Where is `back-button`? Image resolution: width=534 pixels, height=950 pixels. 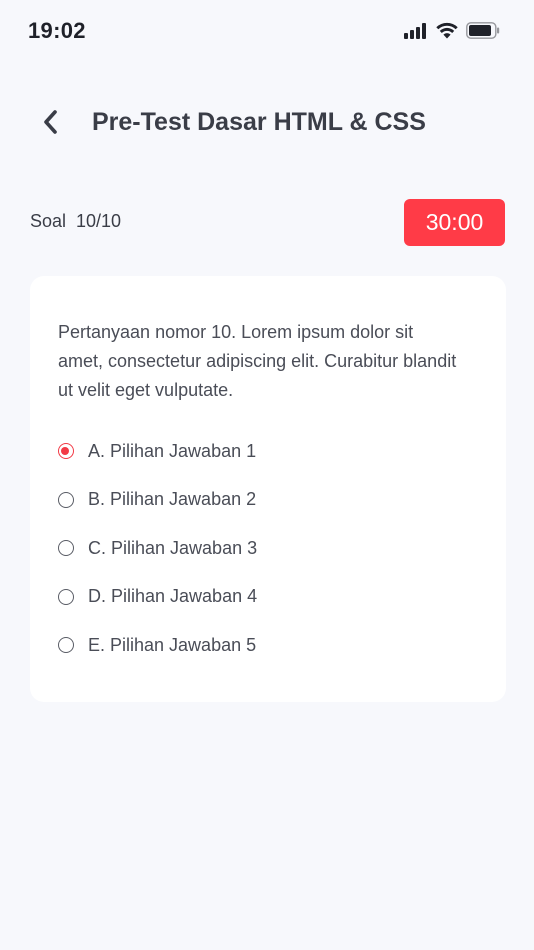
back-button is located at coordinates (50, 124).